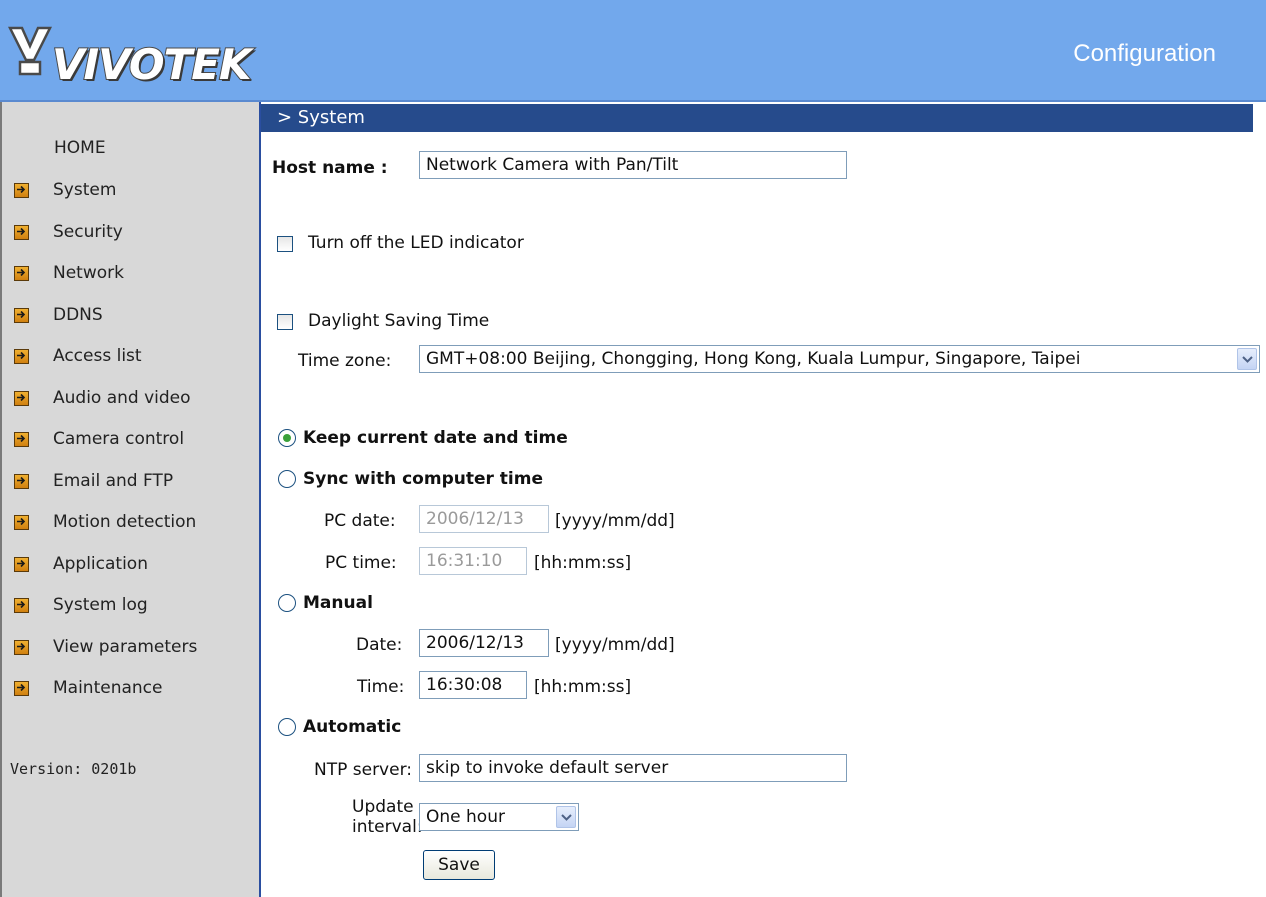  What do you see at coordinates (78, 315) in the screenshot?
I see `sidebar-item-label: DDNS` at bounding box center [78, 315].